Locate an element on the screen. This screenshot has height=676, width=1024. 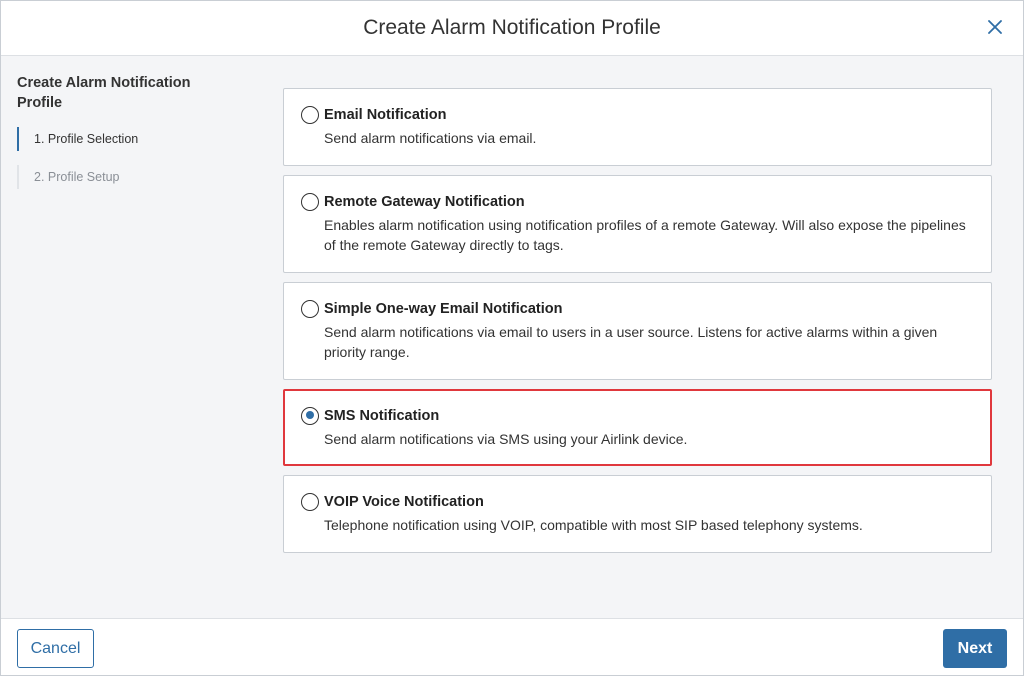
next-button: Next is located at coordinates (975, 648).